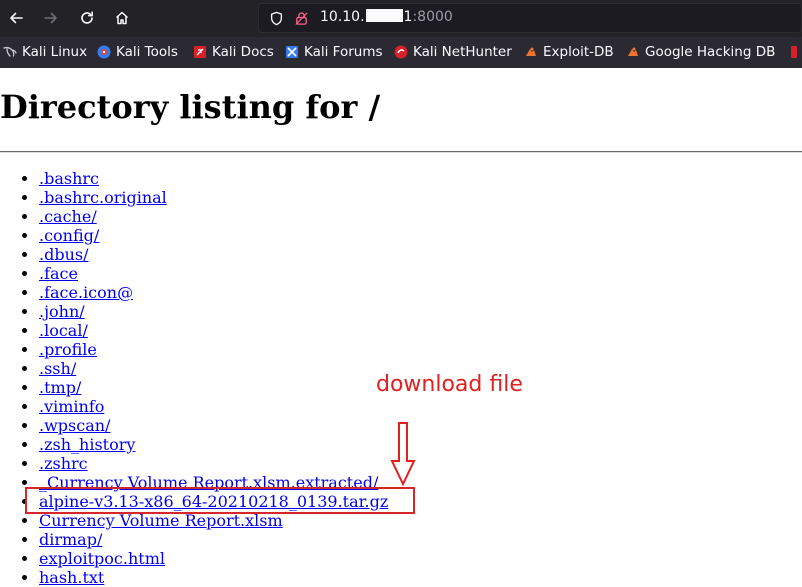 The height and width of the screenshot is (587, 802). Describe the element at coordinates (51, 18) in the screenshot. I see `forward-arrow-icon` at that location.